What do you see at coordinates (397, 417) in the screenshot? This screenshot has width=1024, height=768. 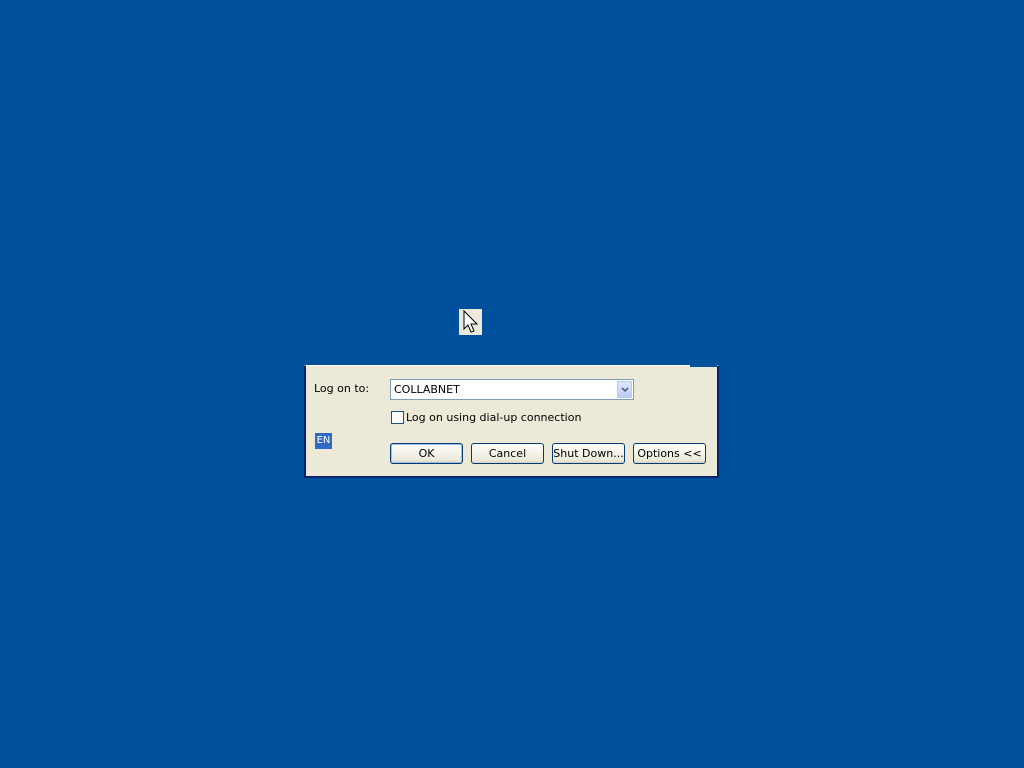 I see `dialup-checkbox` at bounding box center [397, 417].